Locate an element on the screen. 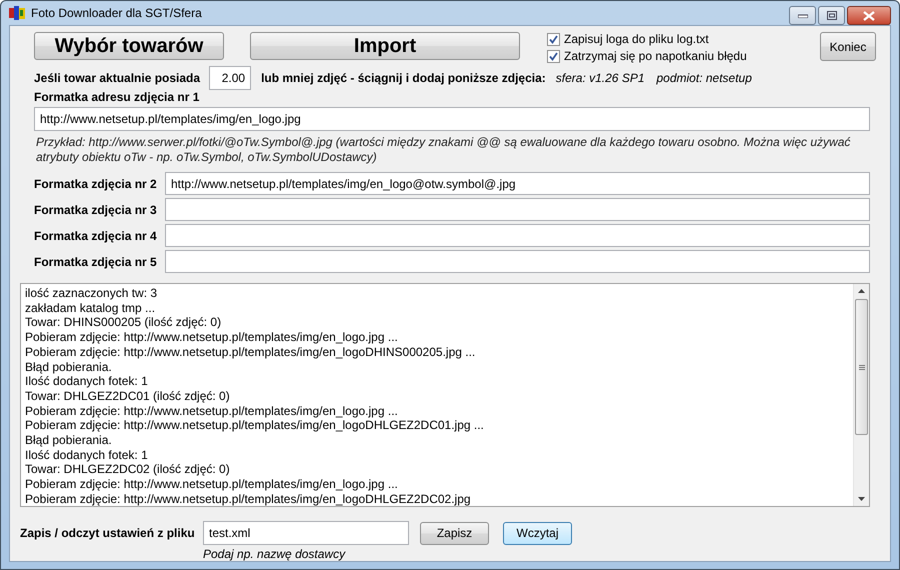  minimize-button is located at coordinates (802, 15).